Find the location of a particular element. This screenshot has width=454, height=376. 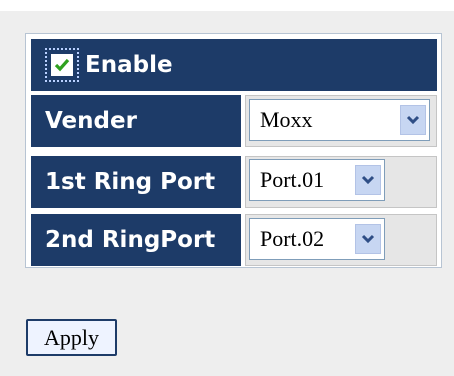

port2-label: 2nd RingPort is located at coordinates (136, 240).